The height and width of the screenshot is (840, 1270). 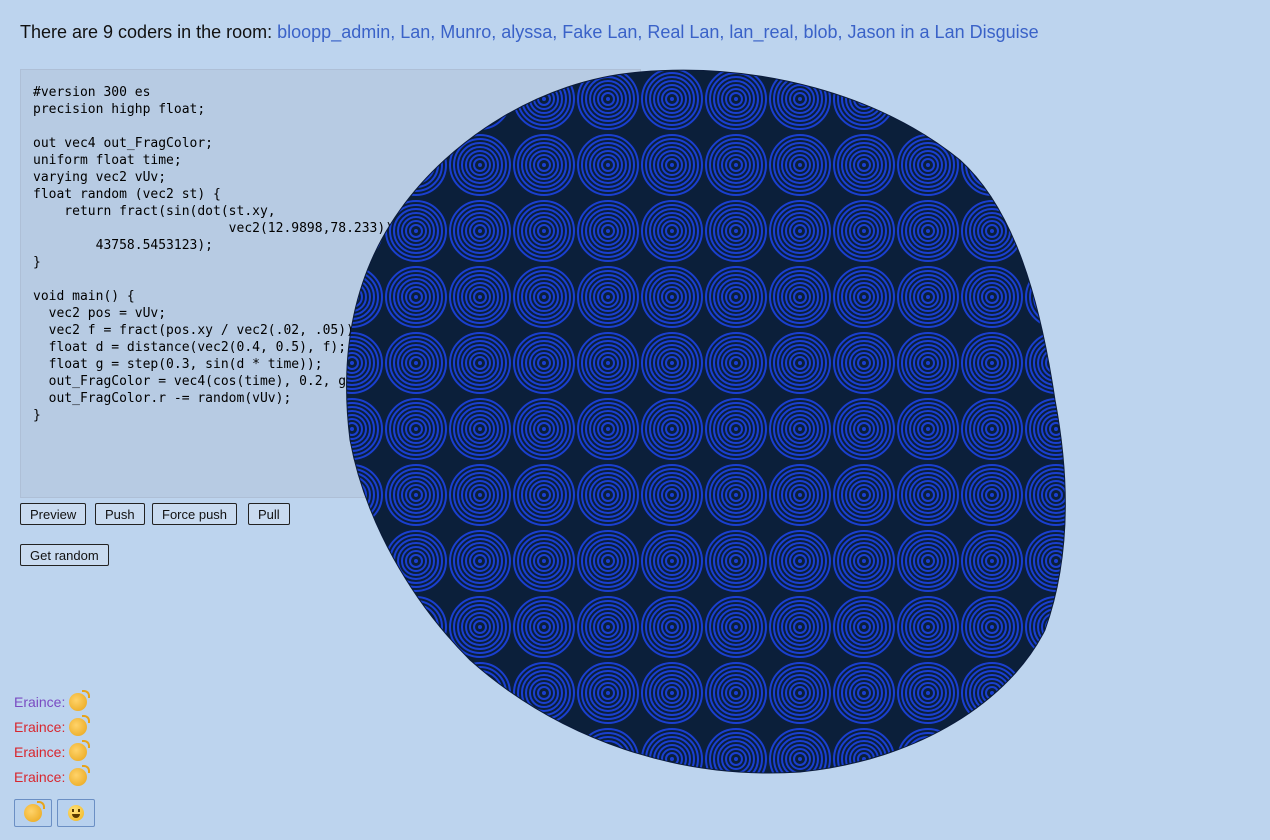 What do you see at coordinates (64, 555) in the screenshot?
I see `get-random-button: Get random` at bounding box center [64, 555].